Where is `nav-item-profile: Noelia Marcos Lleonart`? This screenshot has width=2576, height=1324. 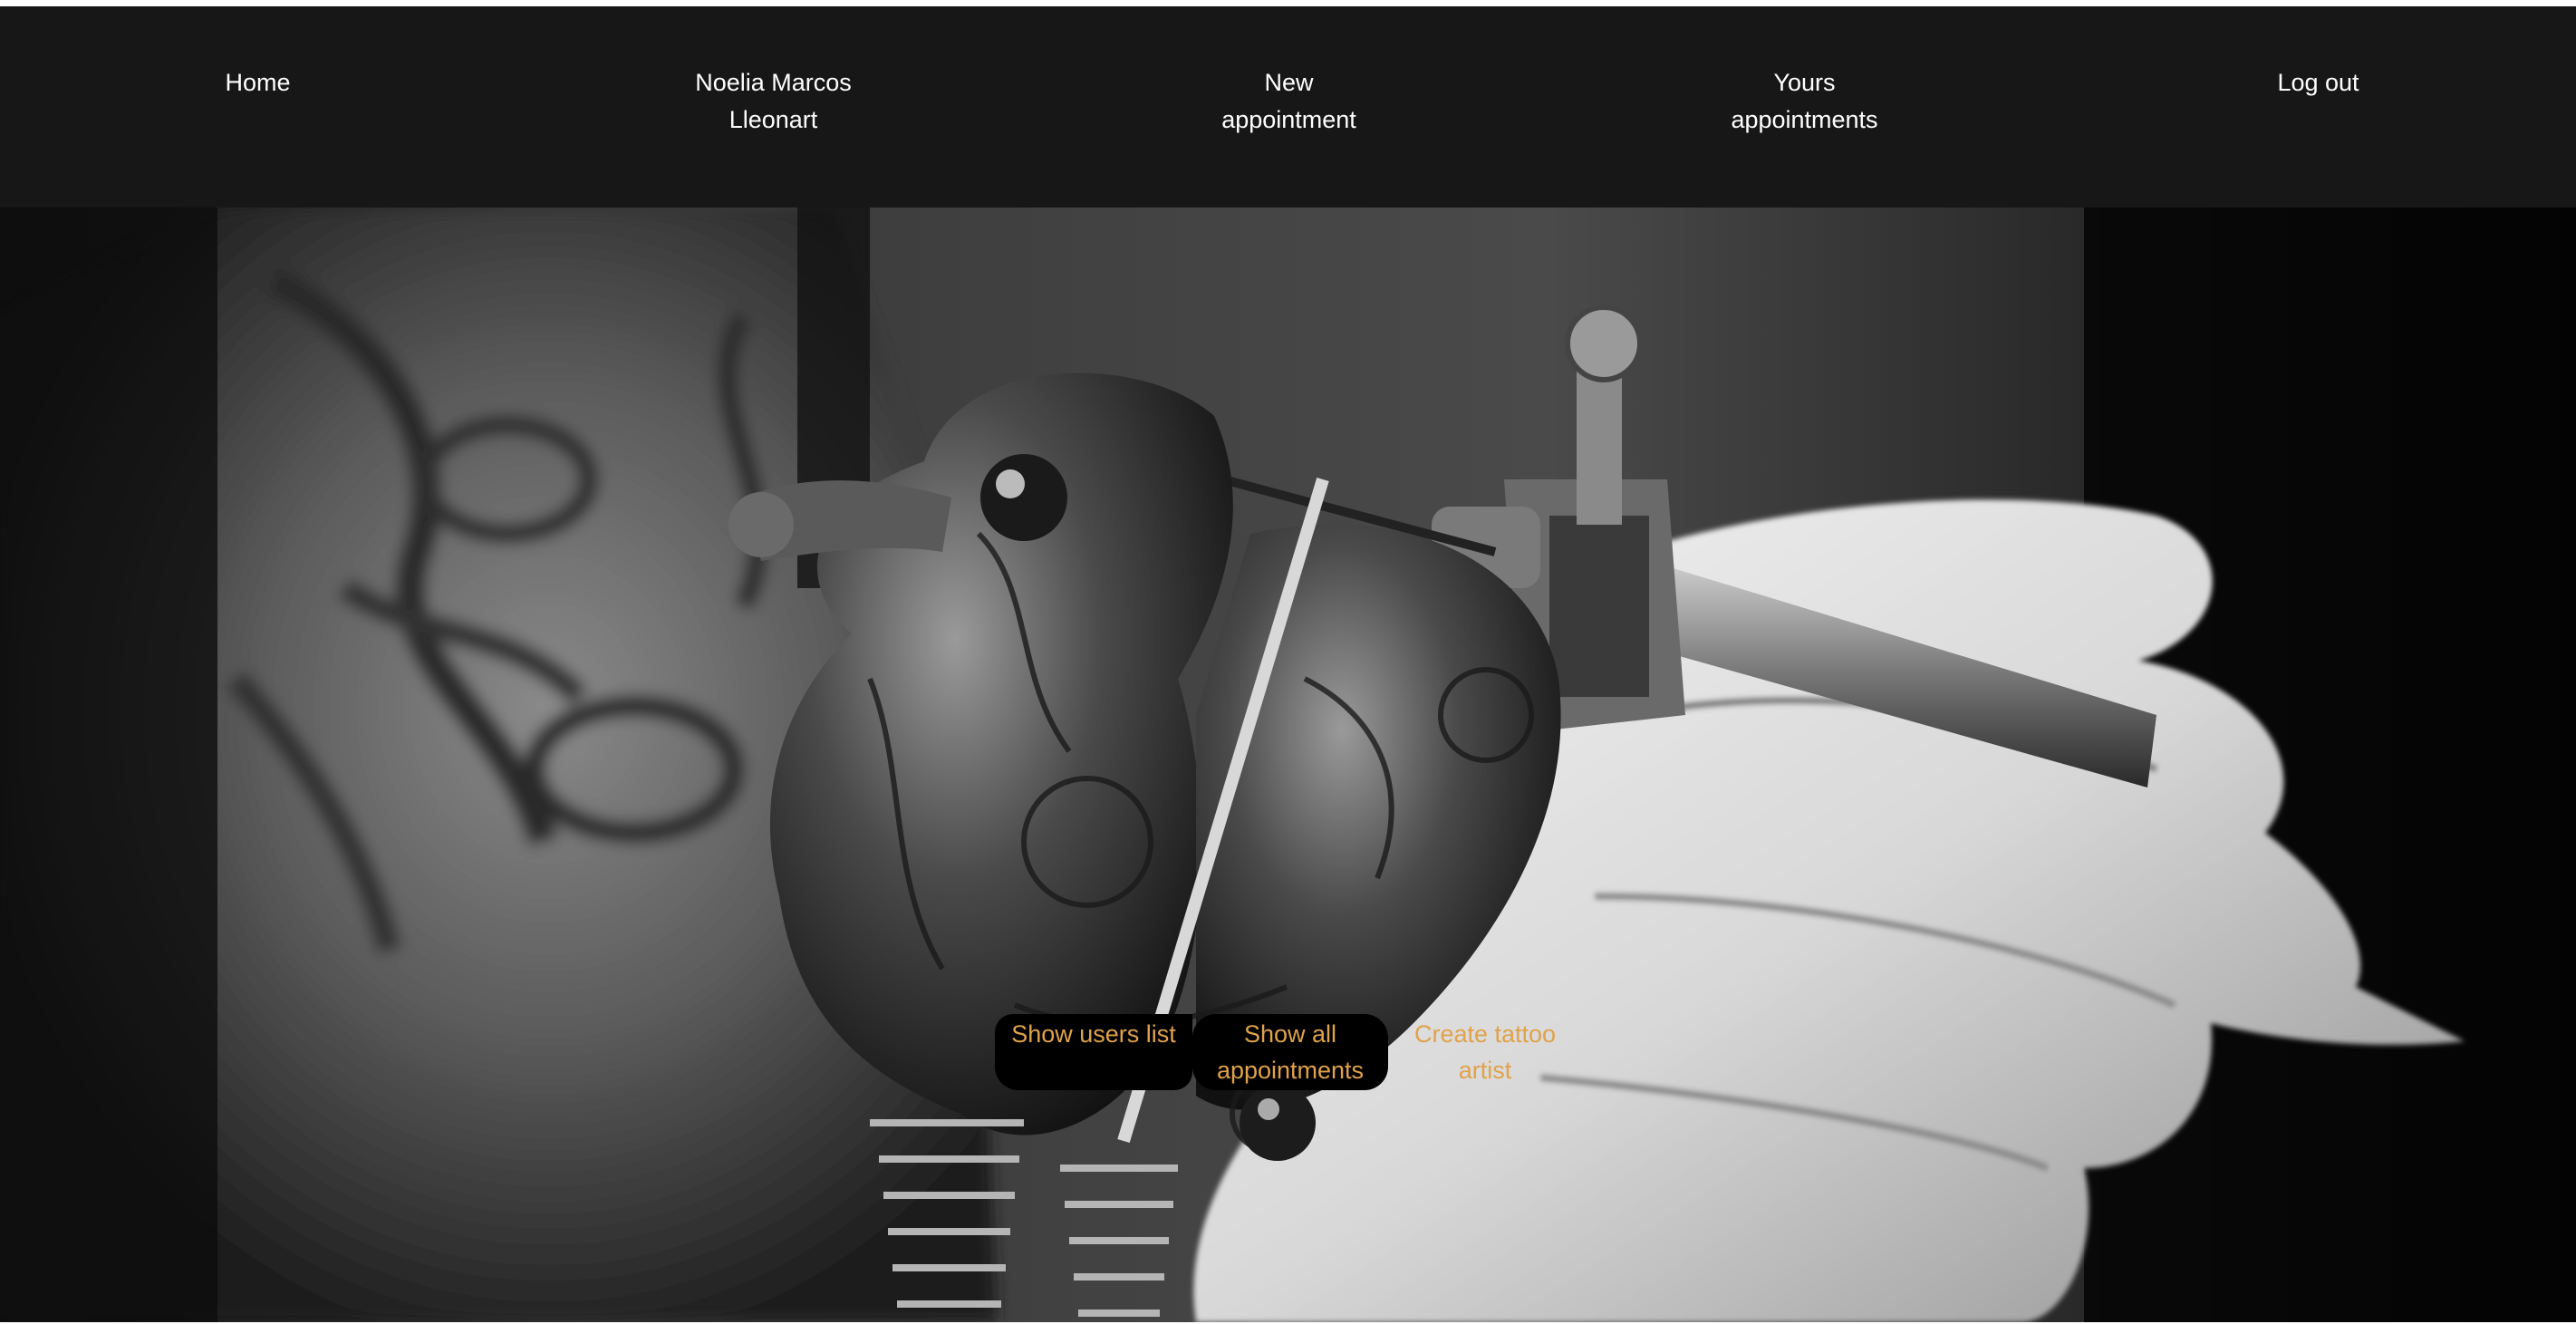 nav-item-profile: Noelia Marcos Lleonart is located at coordinates (773, 107).